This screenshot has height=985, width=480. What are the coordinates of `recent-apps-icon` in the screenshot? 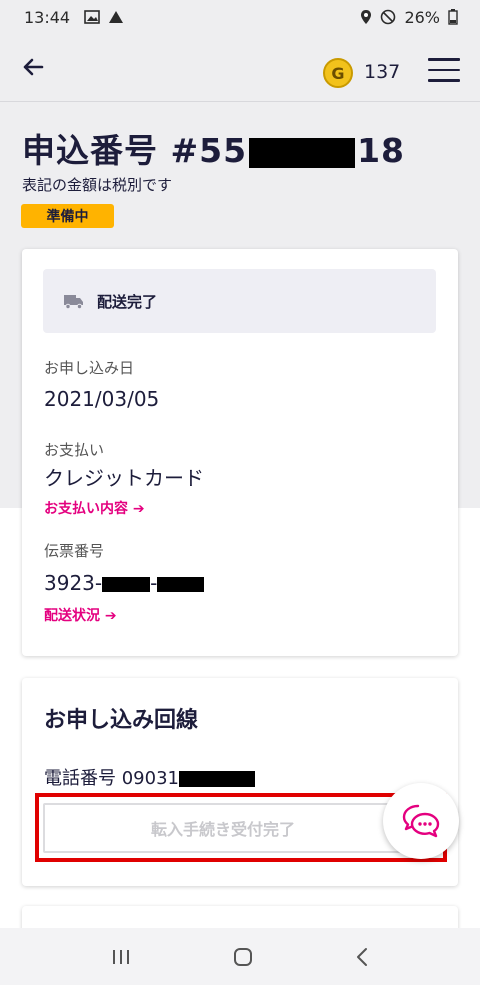 It's located at (121, 957).